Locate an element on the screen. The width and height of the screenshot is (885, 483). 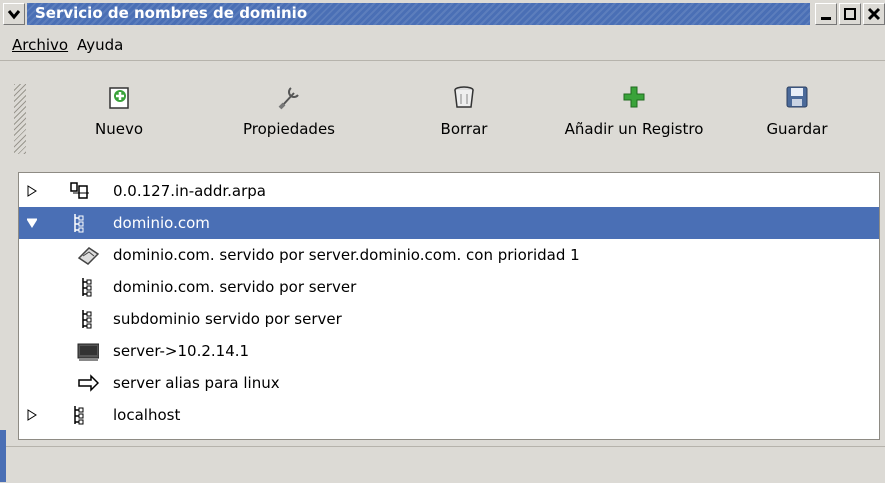
floppy-icon is located at coordinates (797, 97).